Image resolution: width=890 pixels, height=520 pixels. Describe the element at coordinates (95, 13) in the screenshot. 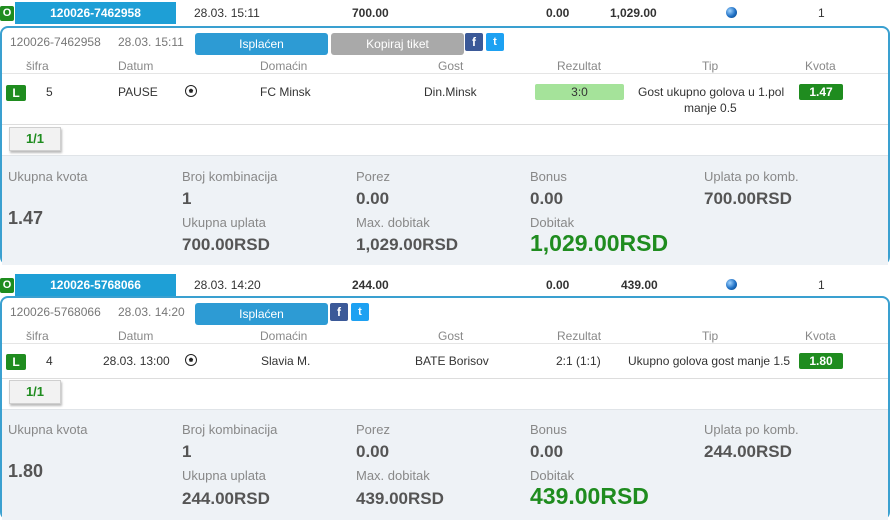

I see `ticket-id-tab: 120026-7462958` at that location.